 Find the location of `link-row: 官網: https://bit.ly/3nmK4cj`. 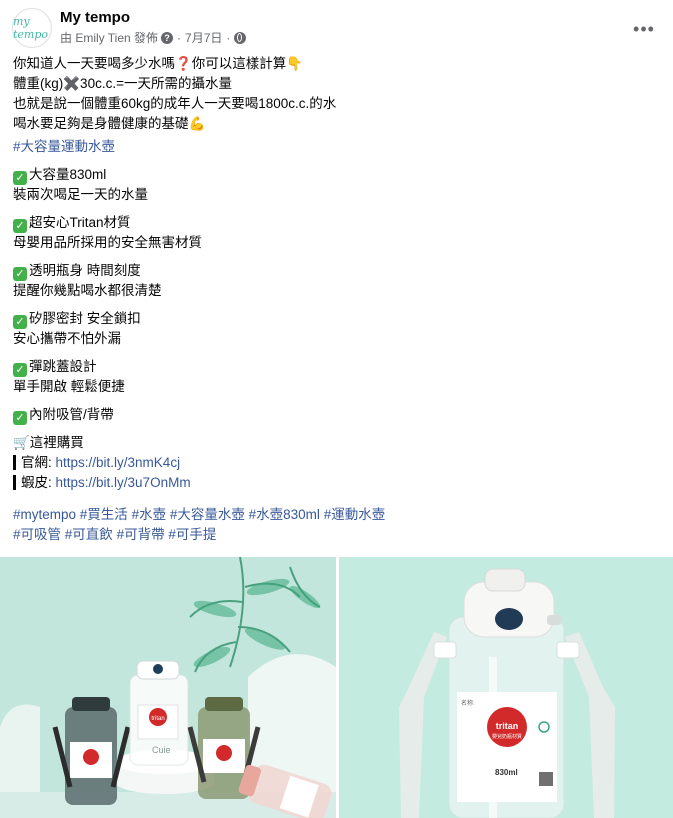

link-row: 官網: https://bit.ly/3nmK4cj is located at coordinates (337, 463).